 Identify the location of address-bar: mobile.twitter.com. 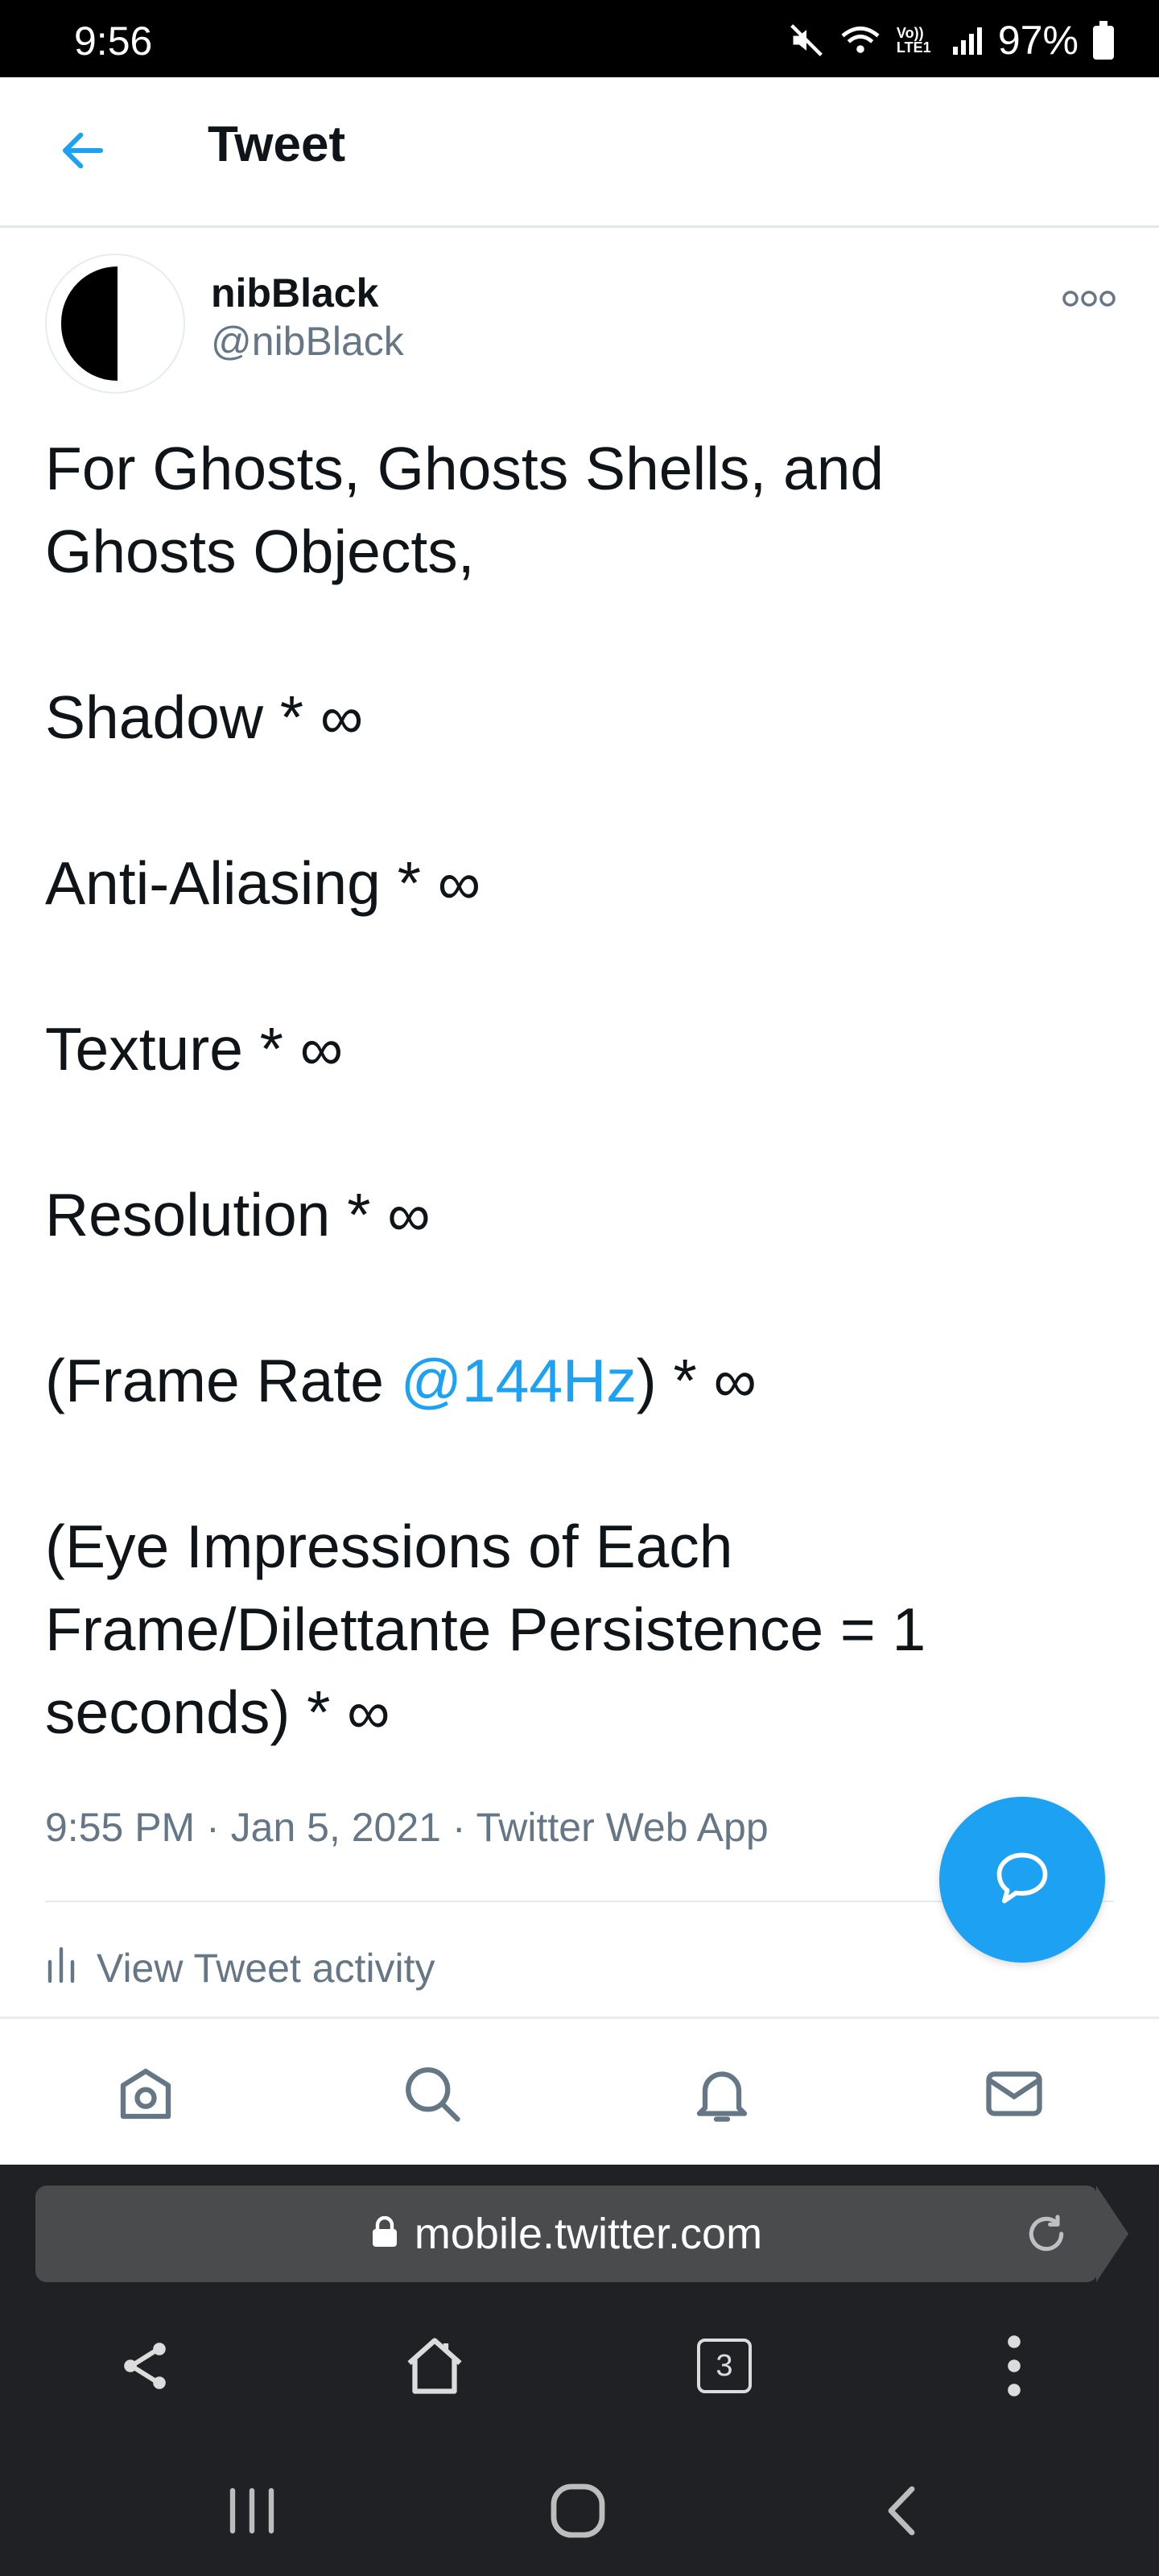
(566, 2234).